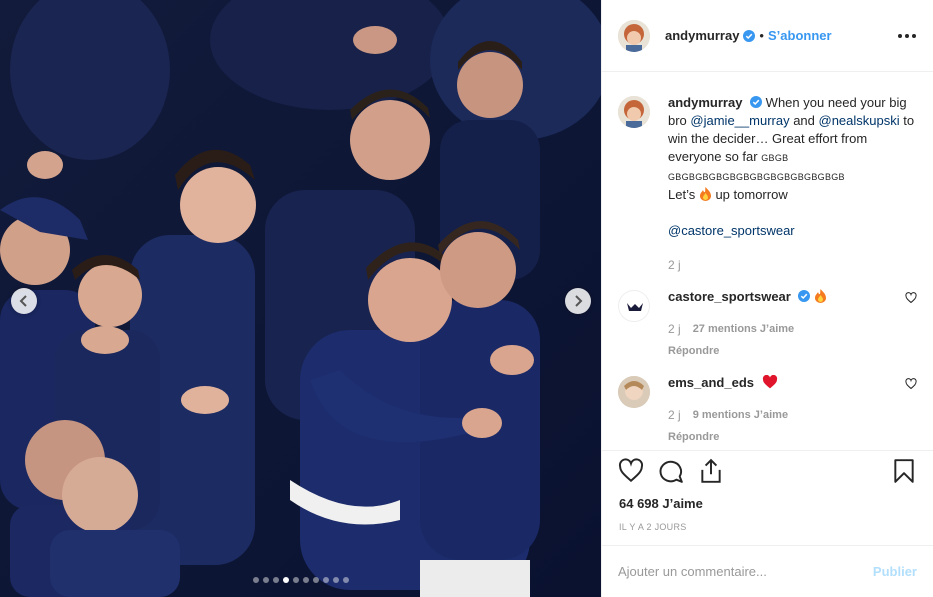 This screenshot has width=933, height=597. I want to click on mention-link: @nealskupski, so click(859, 120).